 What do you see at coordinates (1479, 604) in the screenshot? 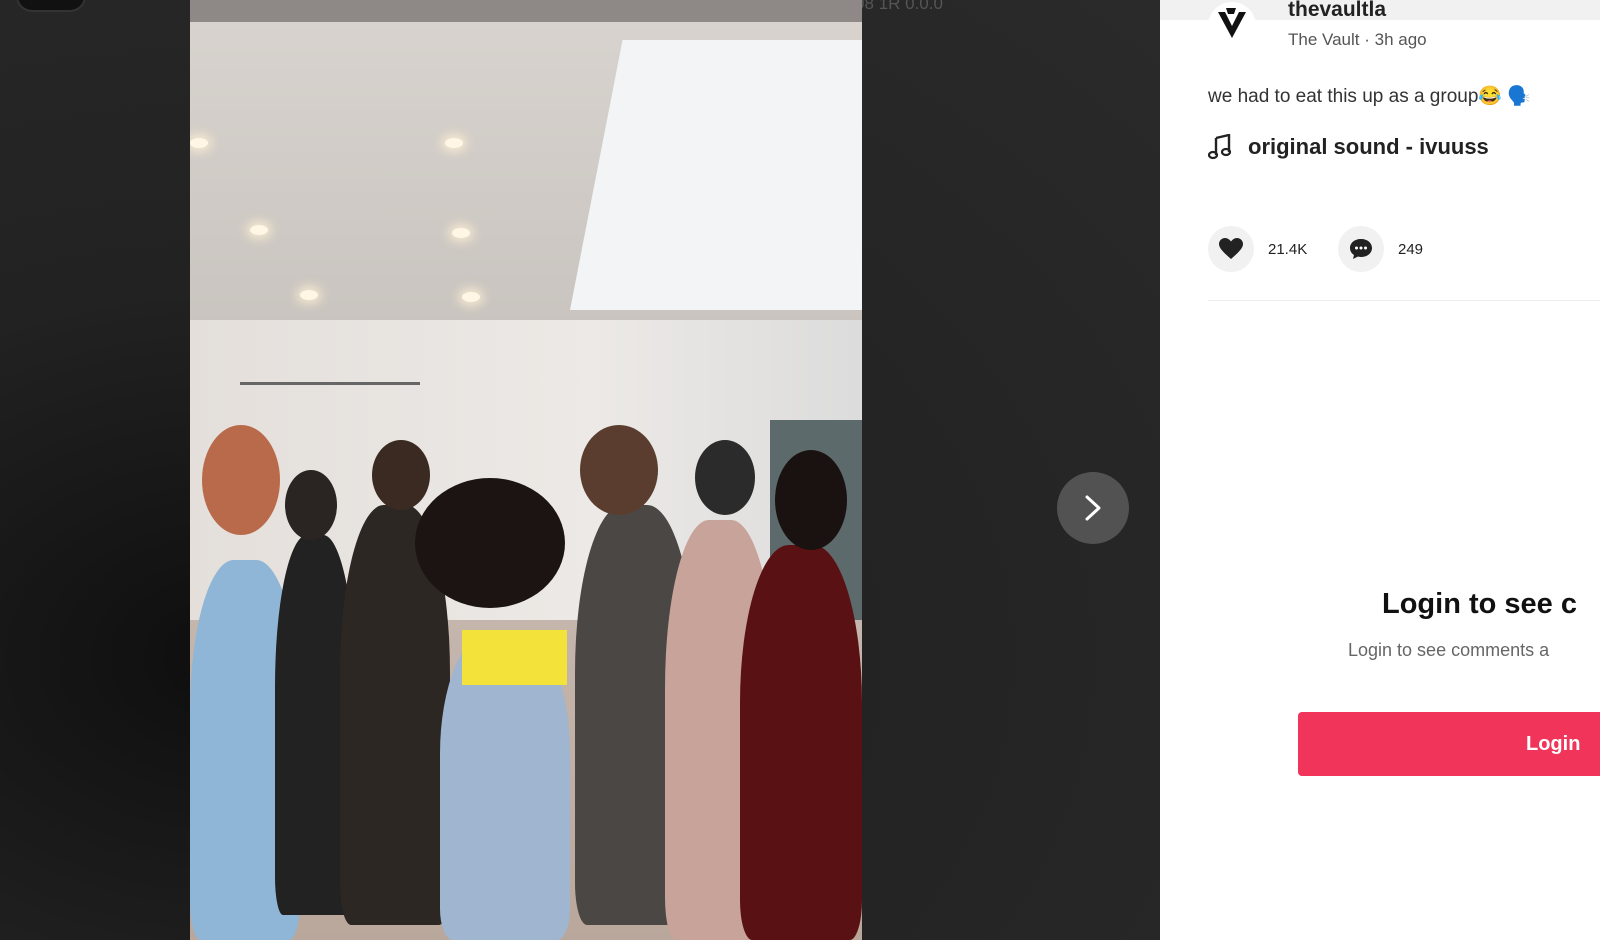
I see `login-prompt-title: Login to see c` at bounding box center [1479, 604].